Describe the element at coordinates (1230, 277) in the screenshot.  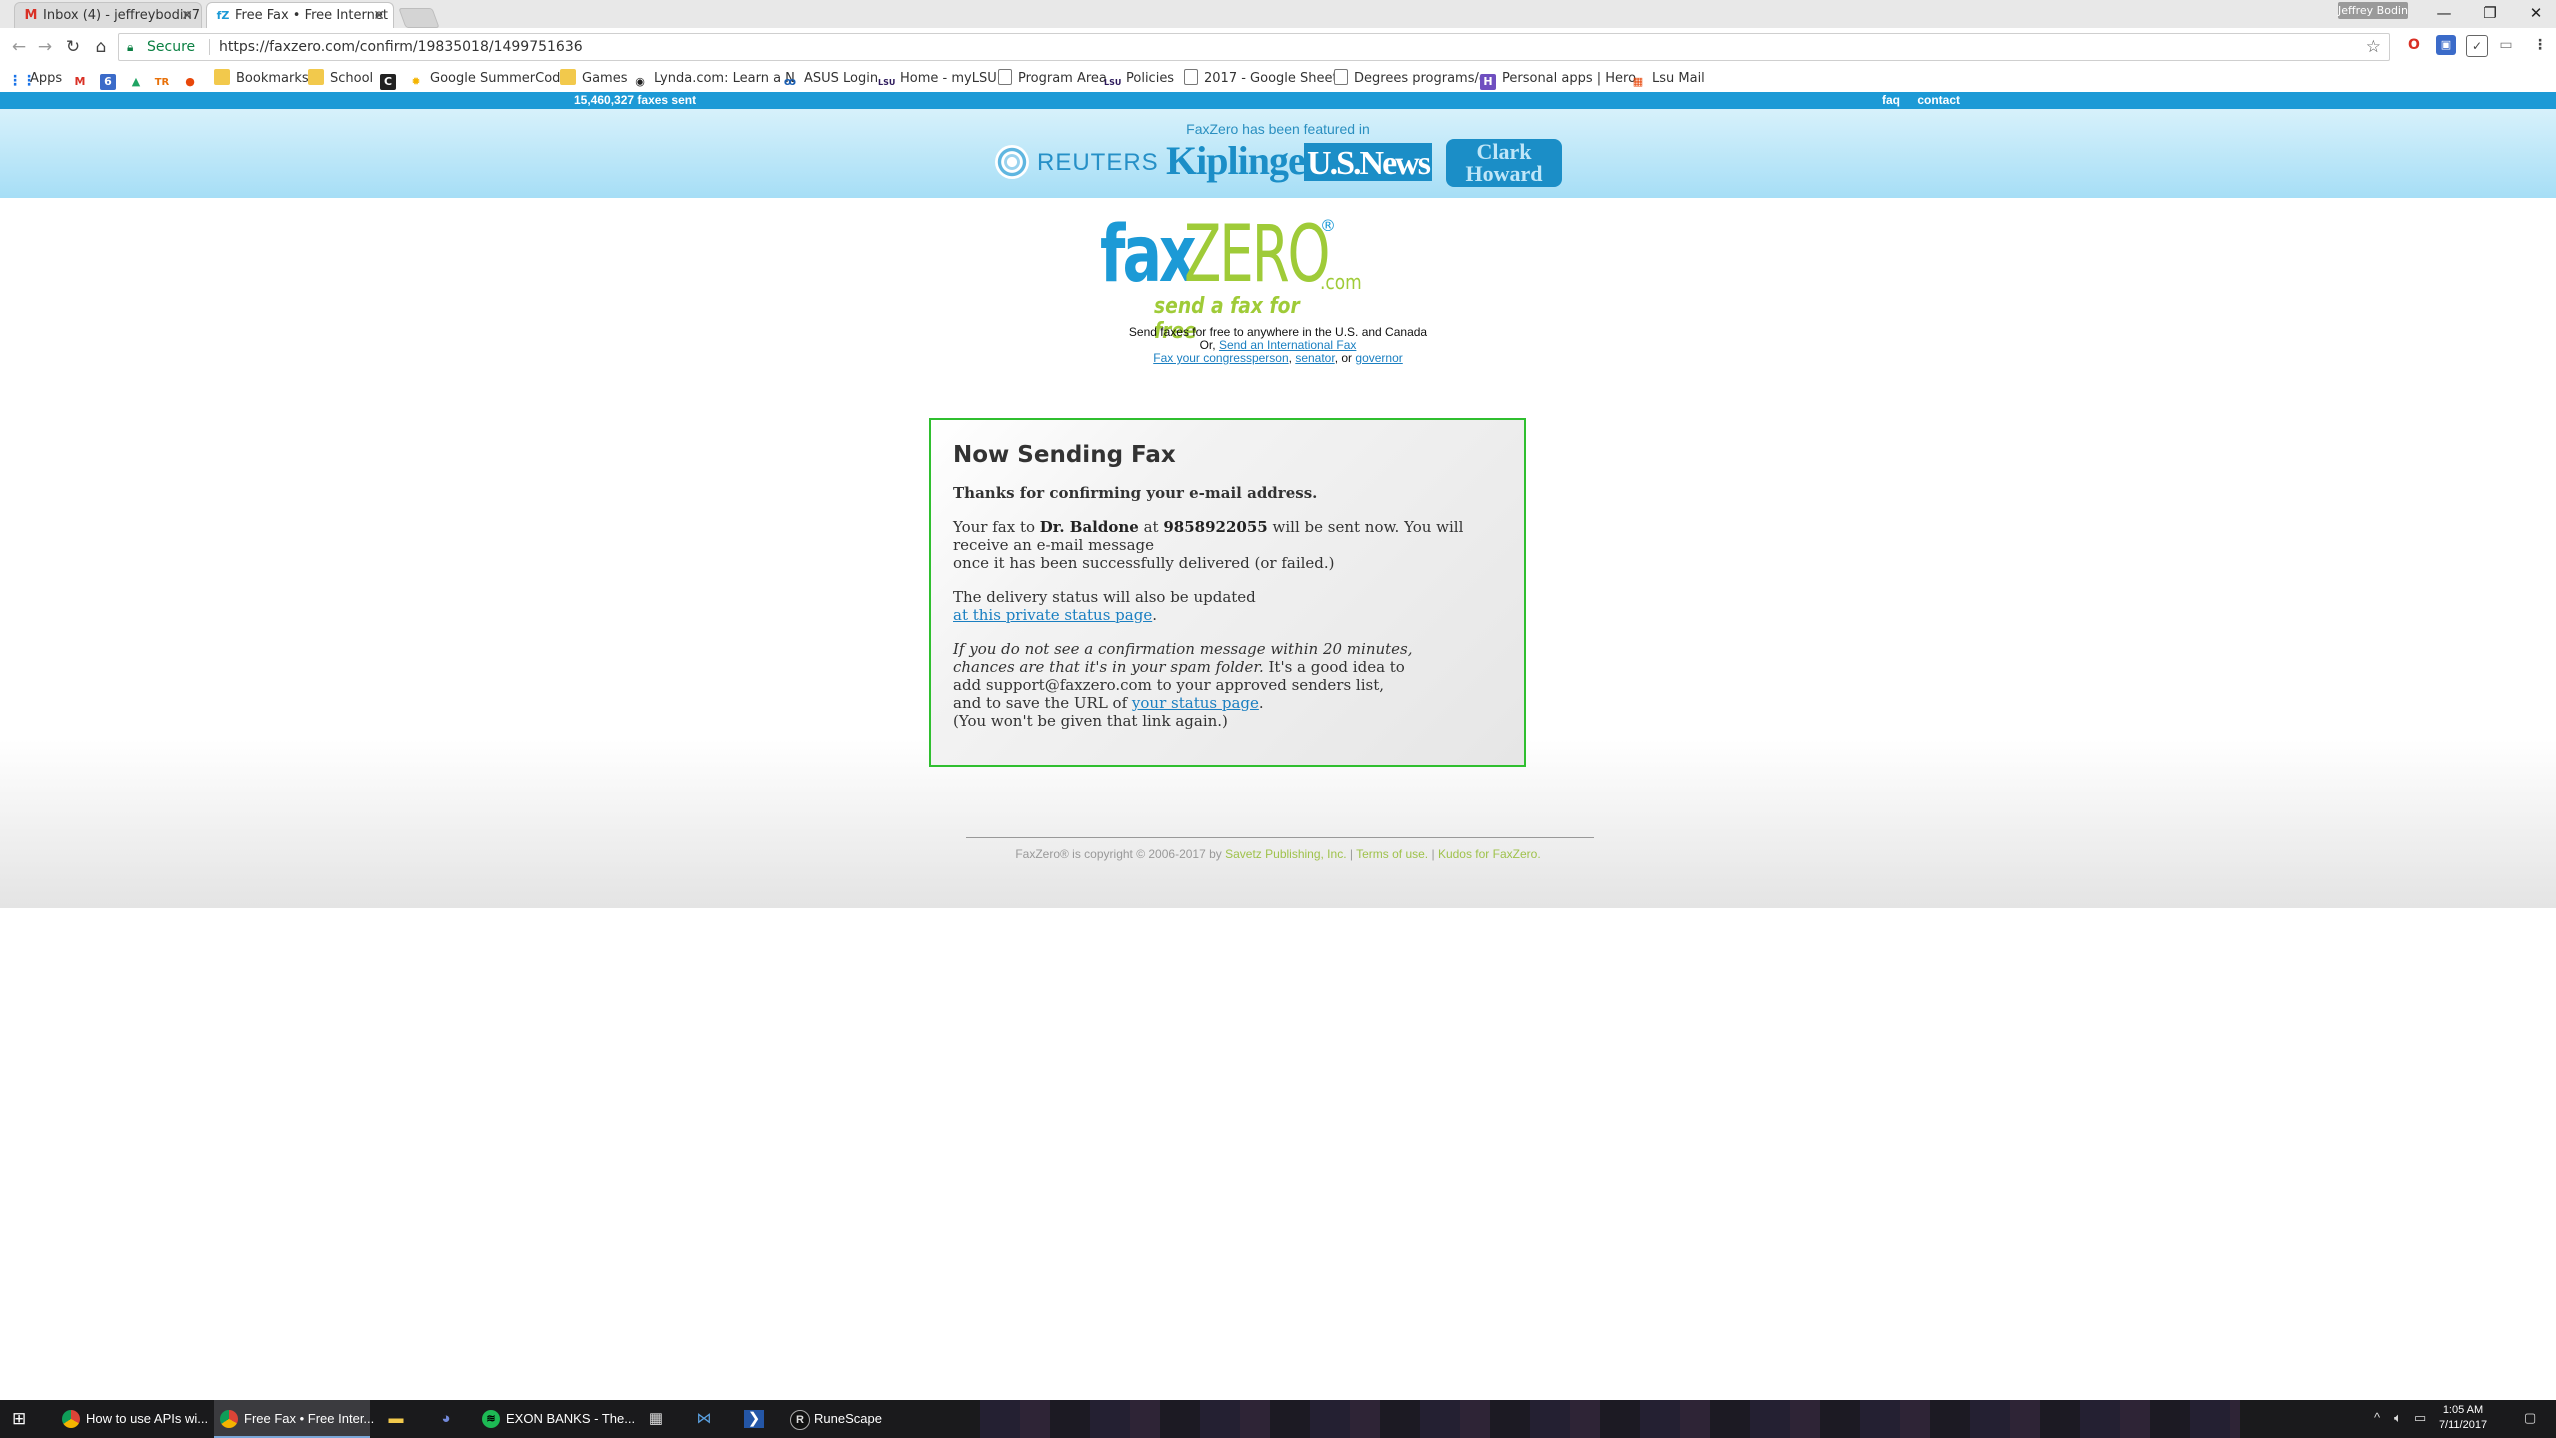
I see `faxzero-logo: fax ZERO ® .com send a fax for free` at that location.